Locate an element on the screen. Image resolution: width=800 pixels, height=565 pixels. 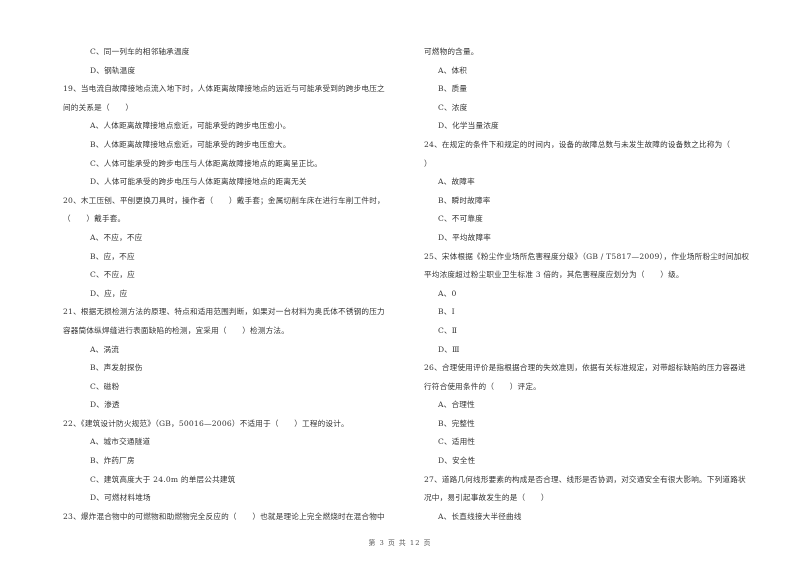
answer-option: D、应，应 is located at coordinates (109, 293).